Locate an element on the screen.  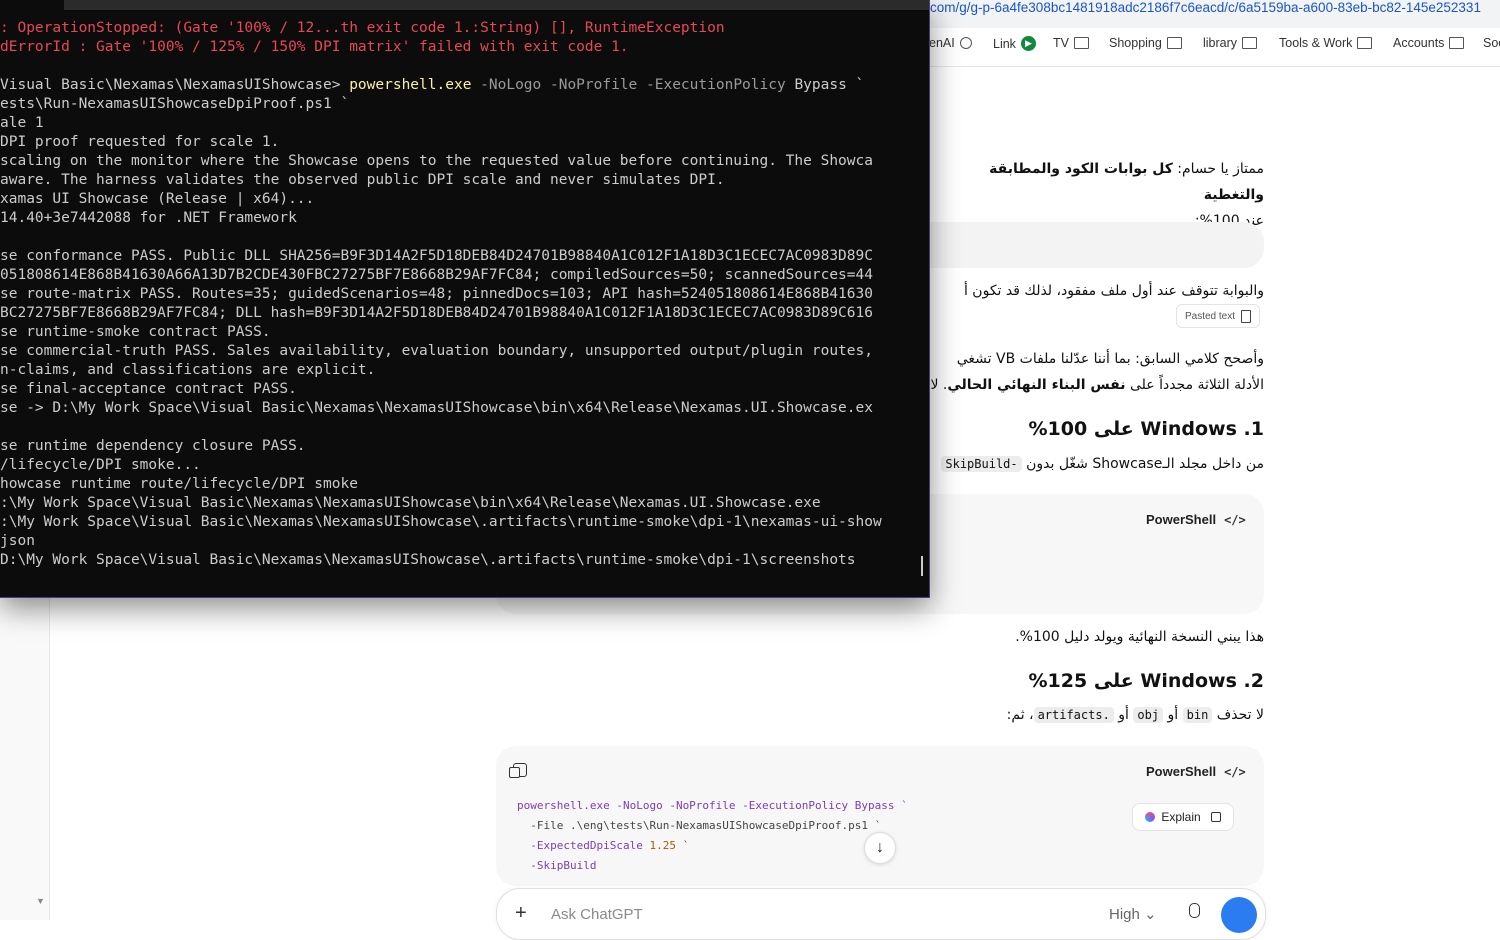
bookmark-folder-soc: Soc is located at coordinates (1491, 43).